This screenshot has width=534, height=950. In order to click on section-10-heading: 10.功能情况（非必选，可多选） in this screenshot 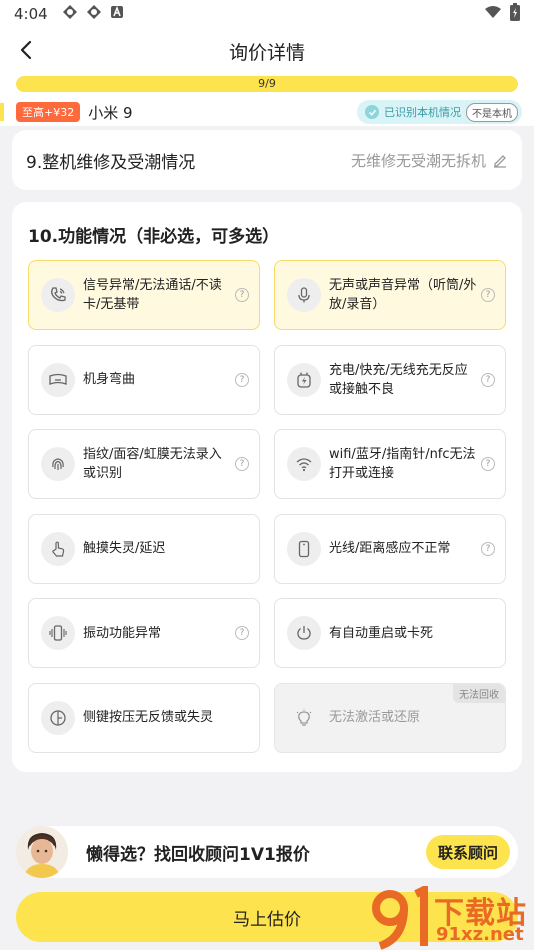, I will do `click(154, 237)`.